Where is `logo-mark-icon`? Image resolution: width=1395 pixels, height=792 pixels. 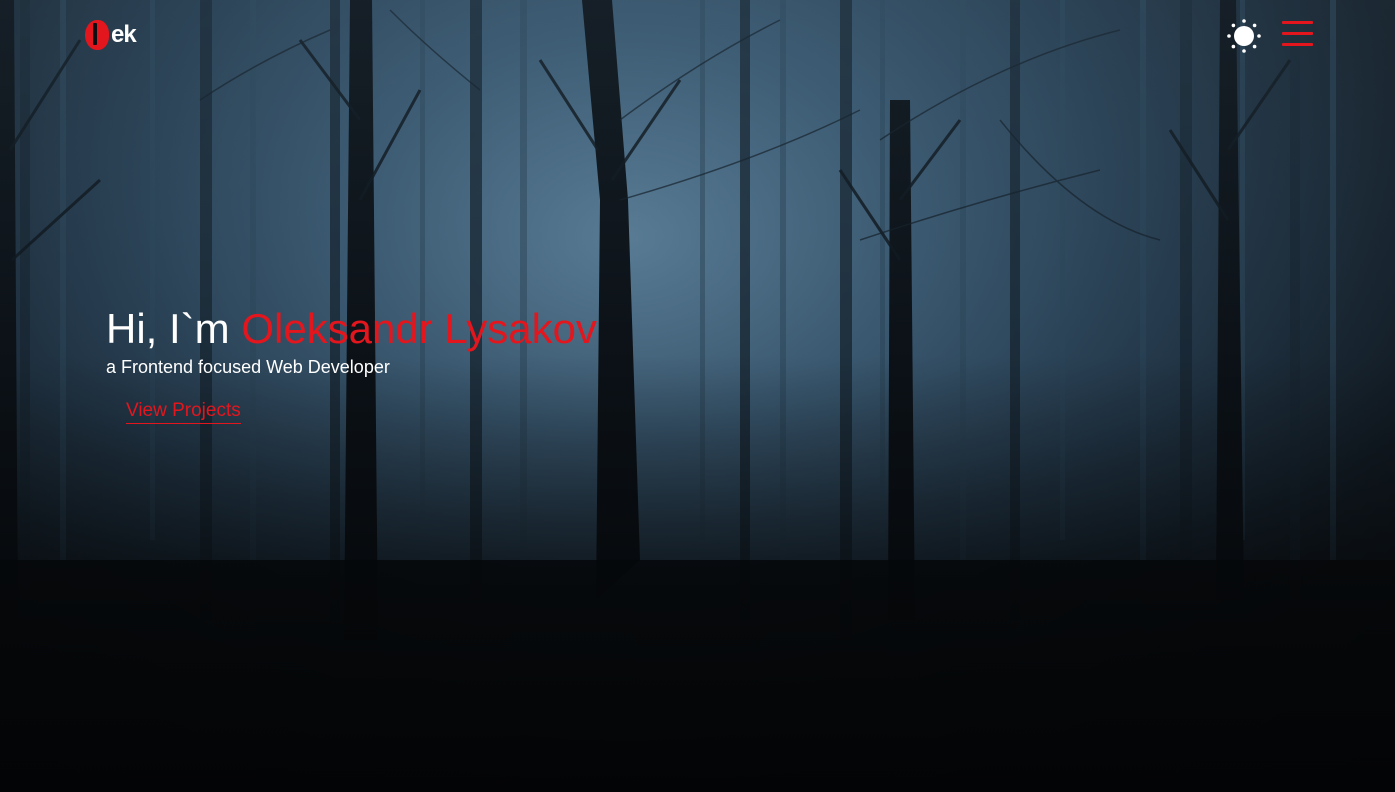
logo-mark-icon is located at coordinates (97, 35).